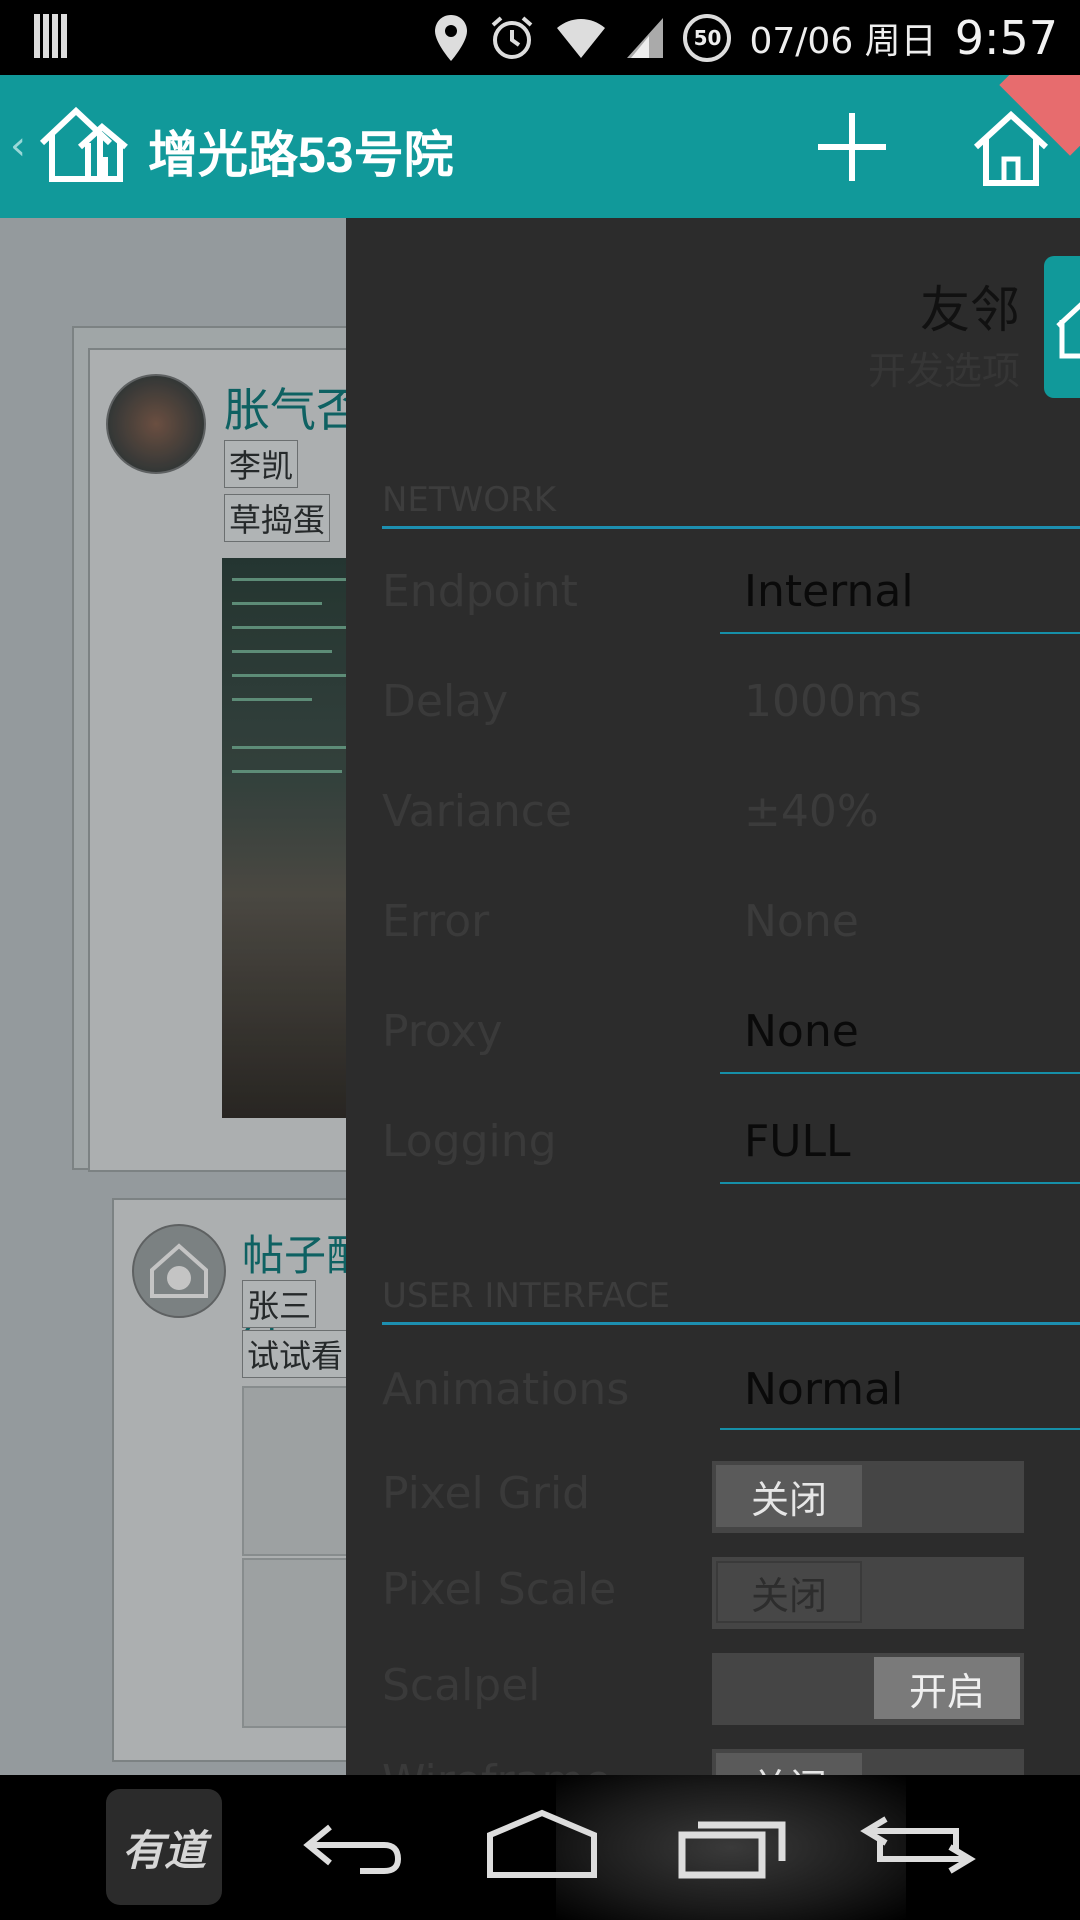 This screenshot has height=1920, width=1080. I want to click on cell-signal-icon, so click(645, 37).